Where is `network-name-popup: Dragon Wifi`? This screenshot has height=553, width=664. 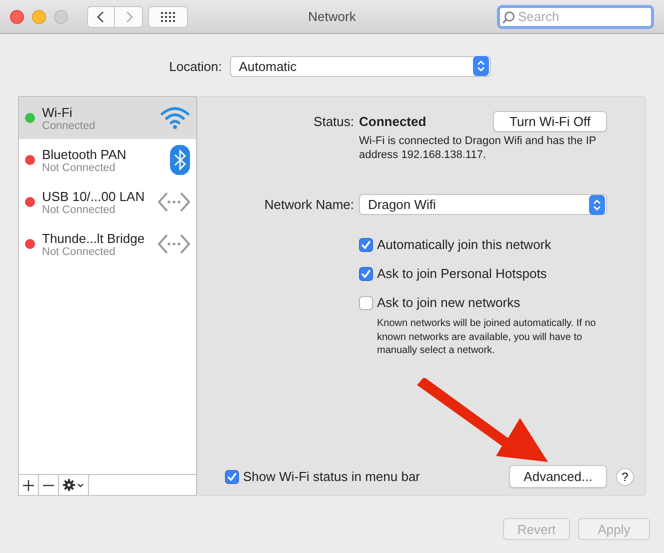
network-name-popup: Dragon Wifi is located at coordinates (483, 204).